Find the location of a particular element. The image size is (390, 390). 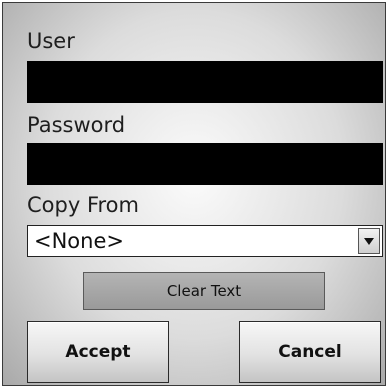

copy-from-label: Copy From is located at coordinates (83, 205).